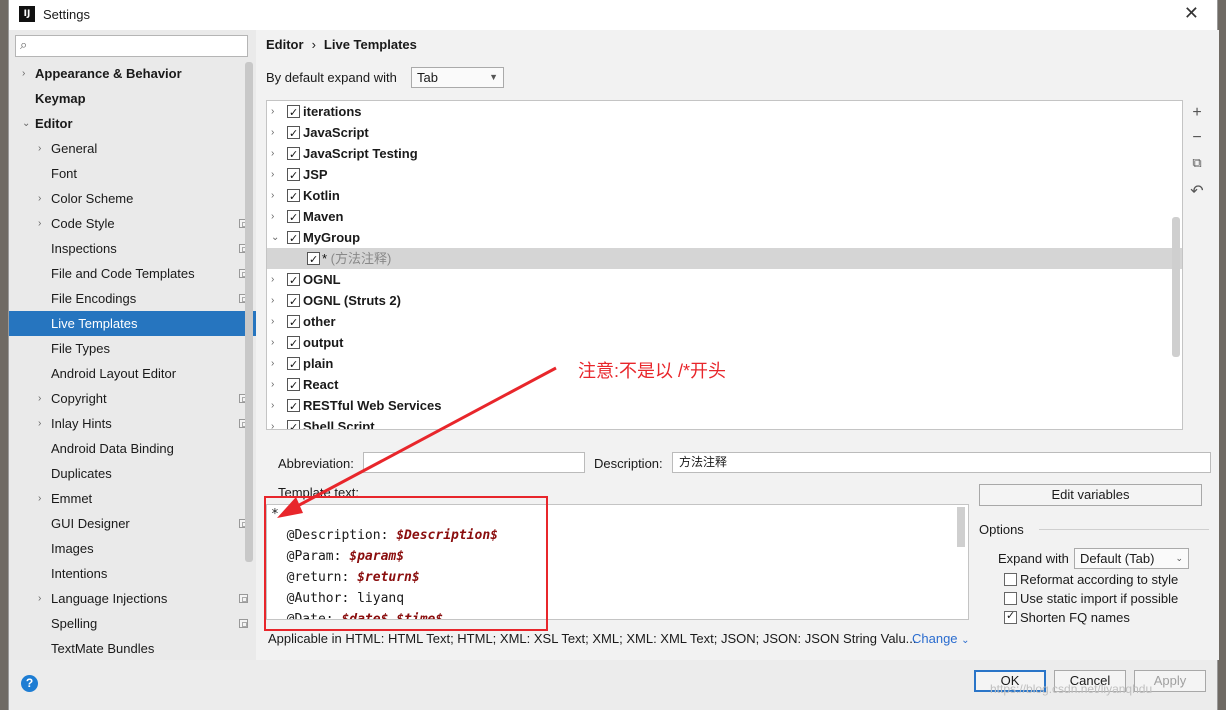  What do you see at coordinates (961, 527) in the screenshot?
I see `editor-scrollbar` at bounding box center [961, 527].